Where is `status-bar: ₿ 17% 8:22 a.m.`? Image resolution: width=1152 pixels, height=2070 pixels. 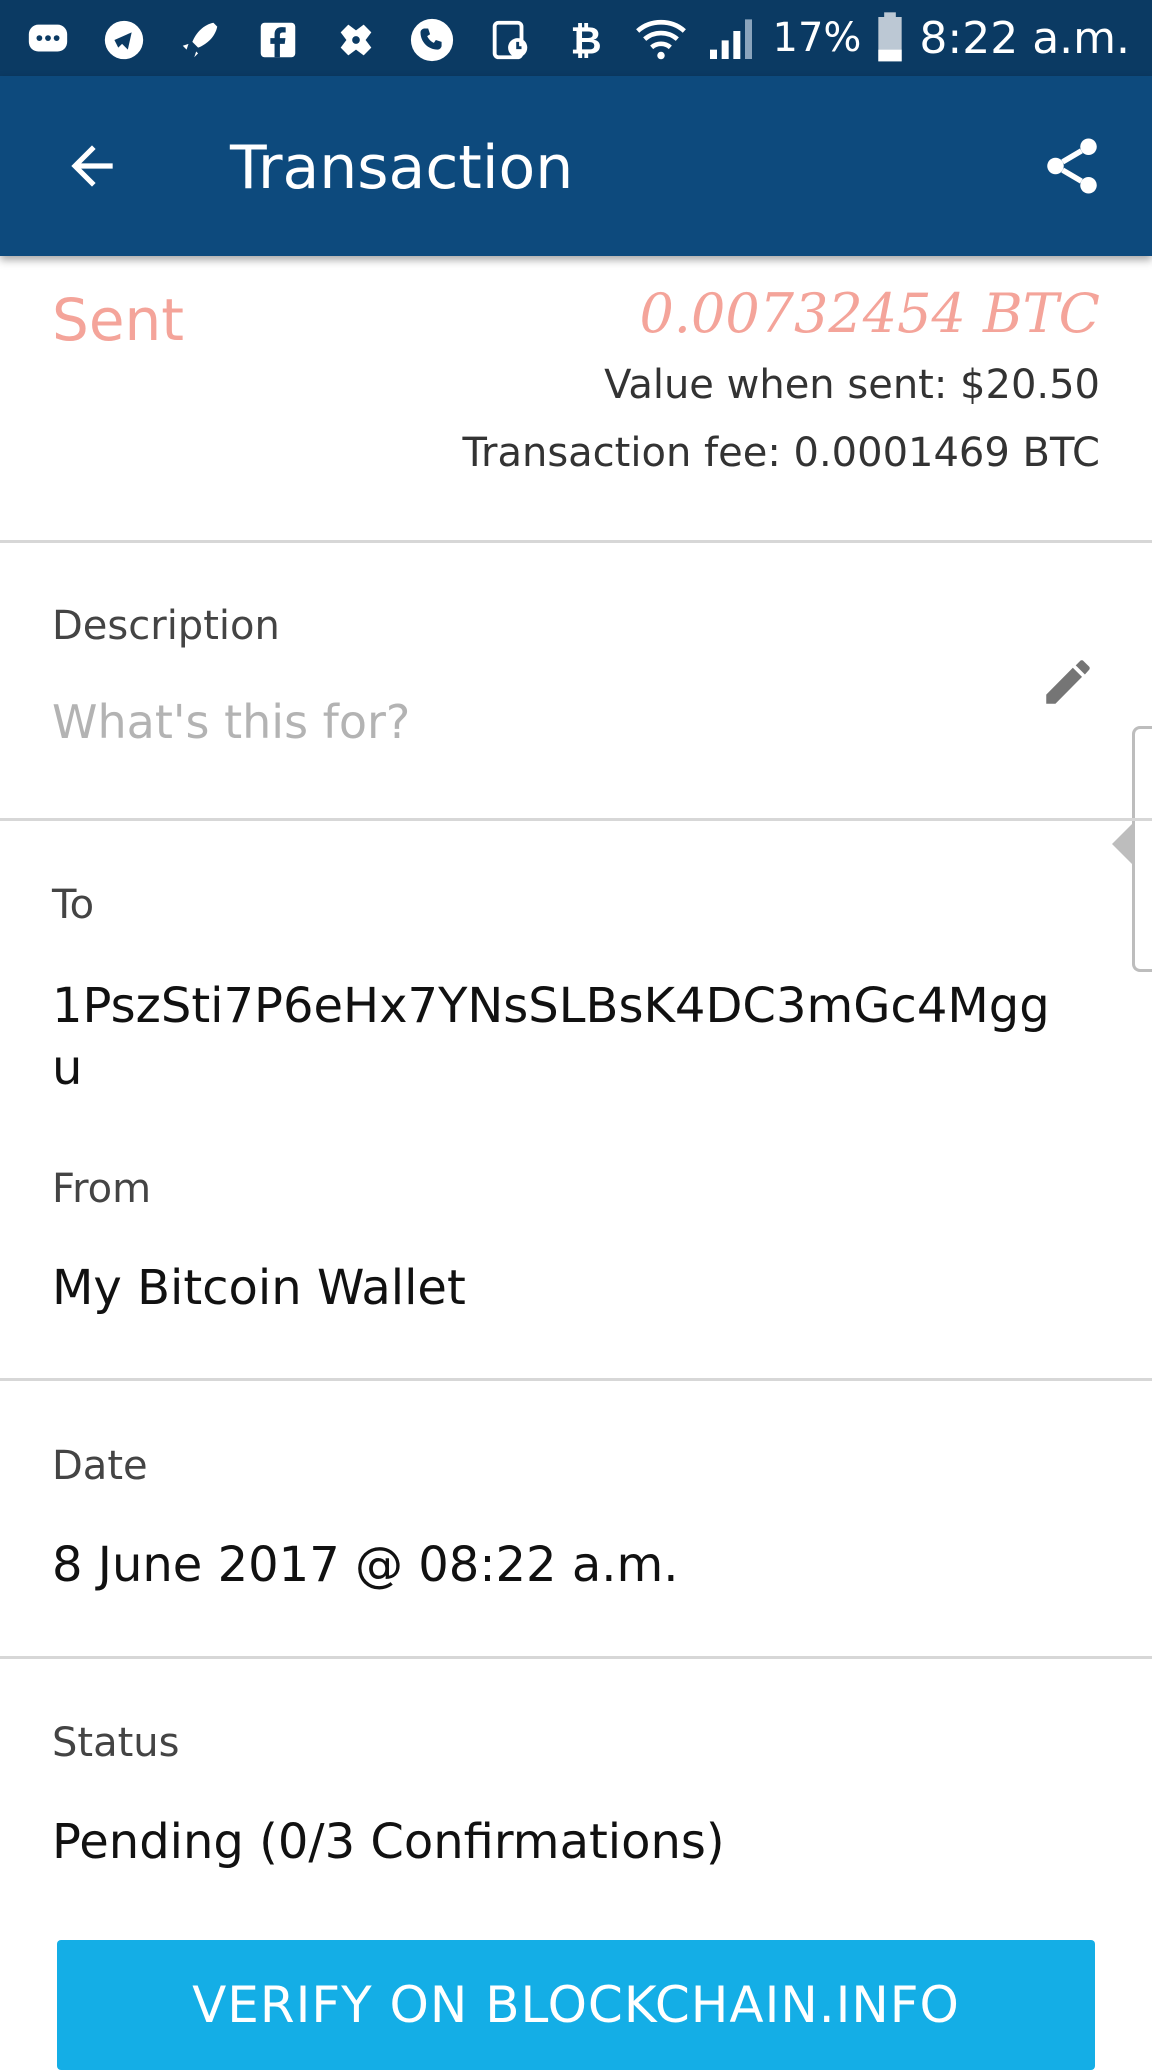
status-bar: ₿ 17% 8:22 a.m. is located at coordinates (576, 38).